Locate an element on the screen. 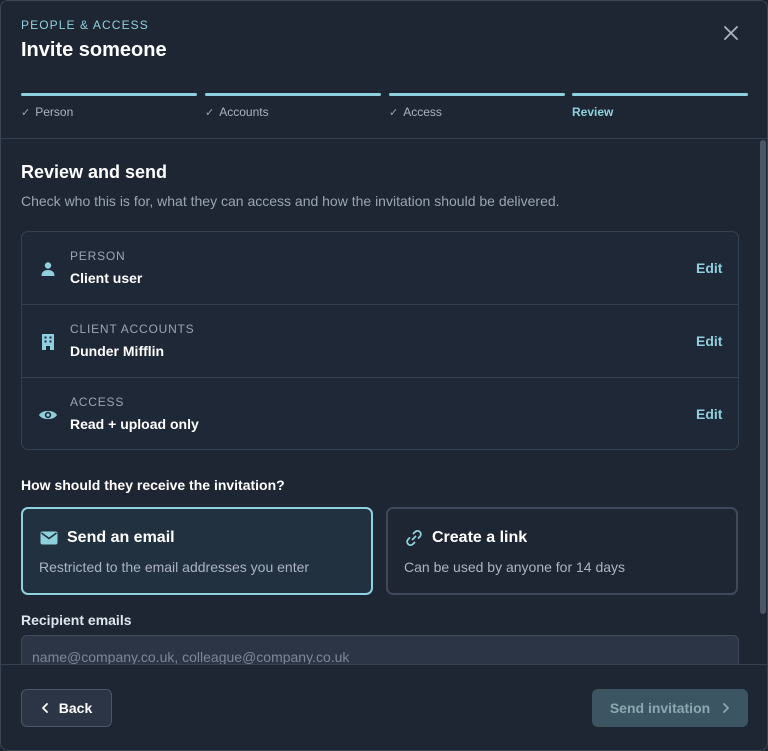 This screenshot has width=768, height=751. section-title: Review and send is located at coordinates (94, 172).